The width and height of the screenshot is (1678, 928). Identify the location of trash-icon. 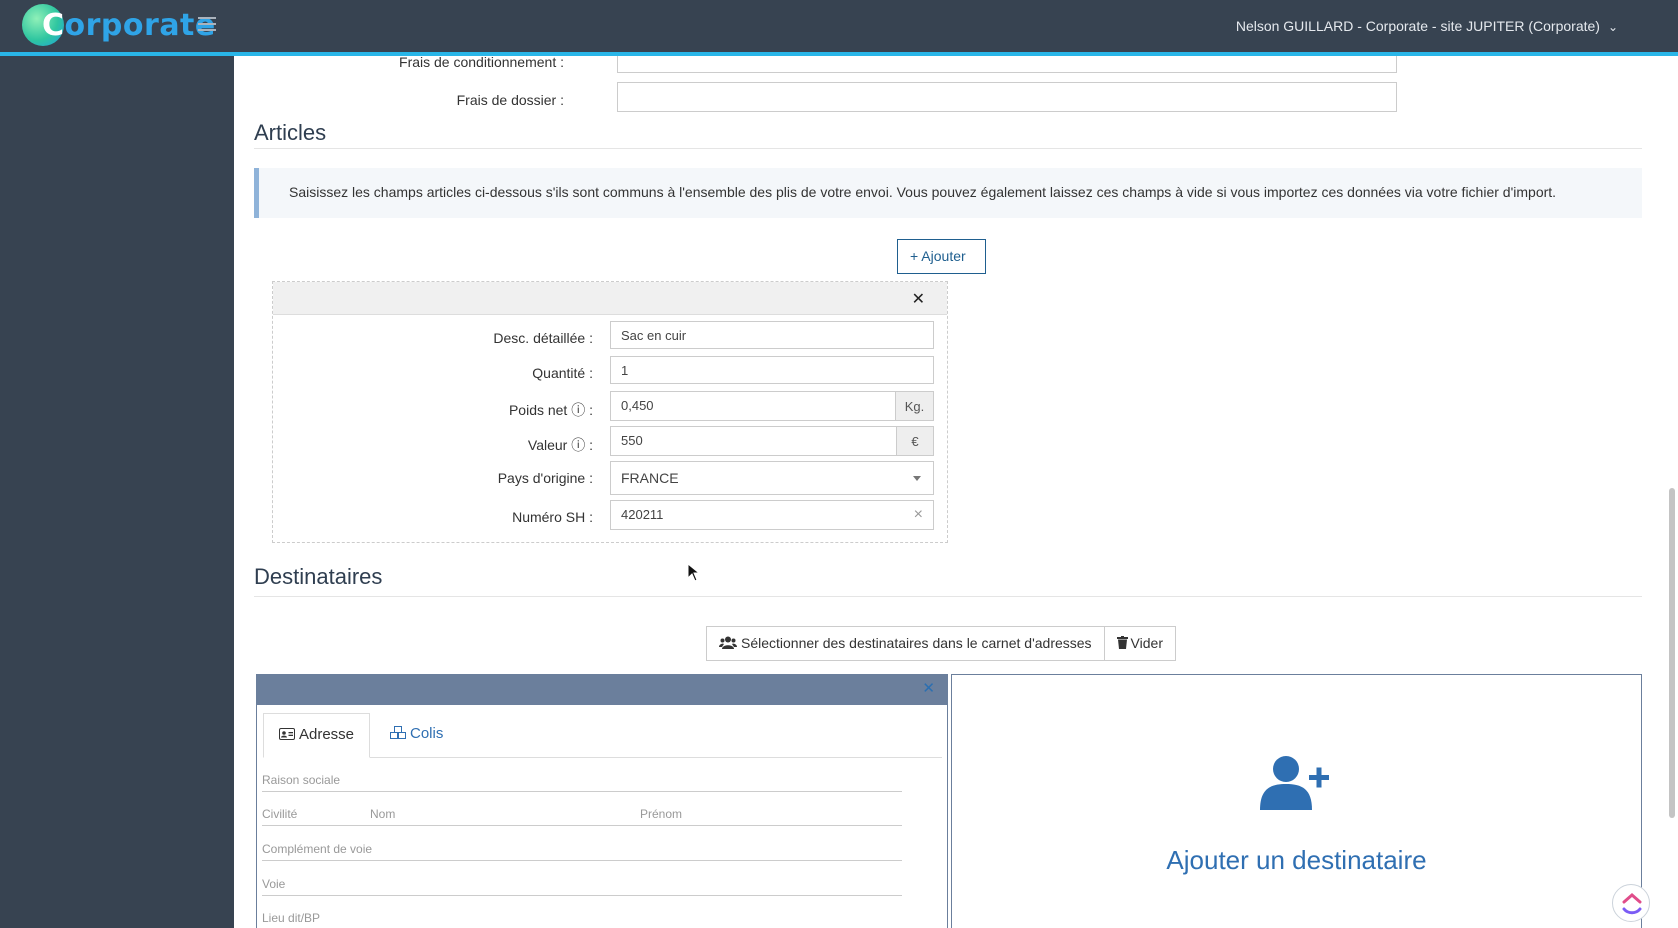
(1122, 642).